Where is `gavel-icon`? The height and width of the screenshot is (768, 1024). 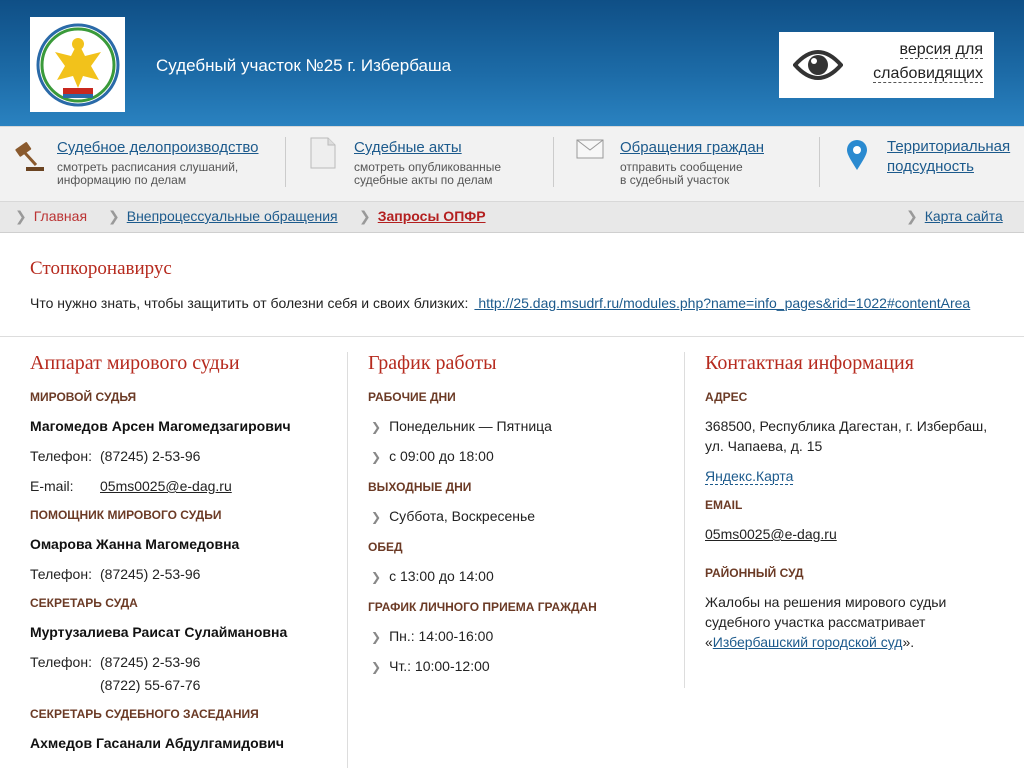 gavel-icon is located at coordinates (29, 158).